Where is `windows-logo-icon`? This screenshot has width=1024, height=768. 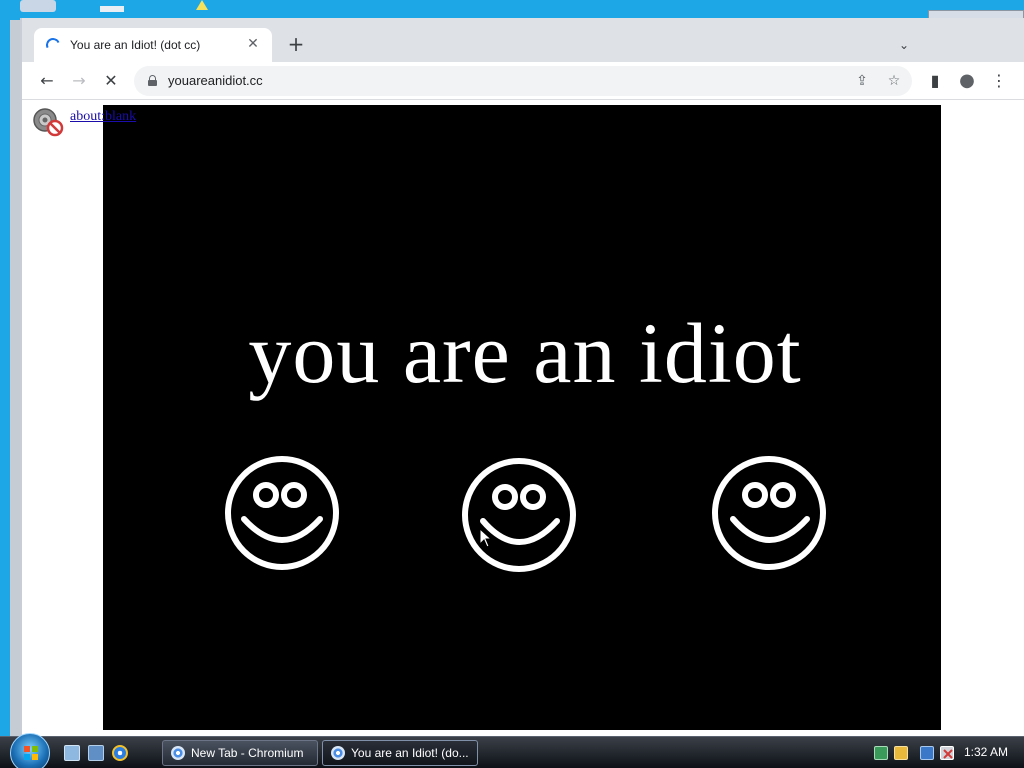 windows-logo-icon is located at coordinates (31, 753).